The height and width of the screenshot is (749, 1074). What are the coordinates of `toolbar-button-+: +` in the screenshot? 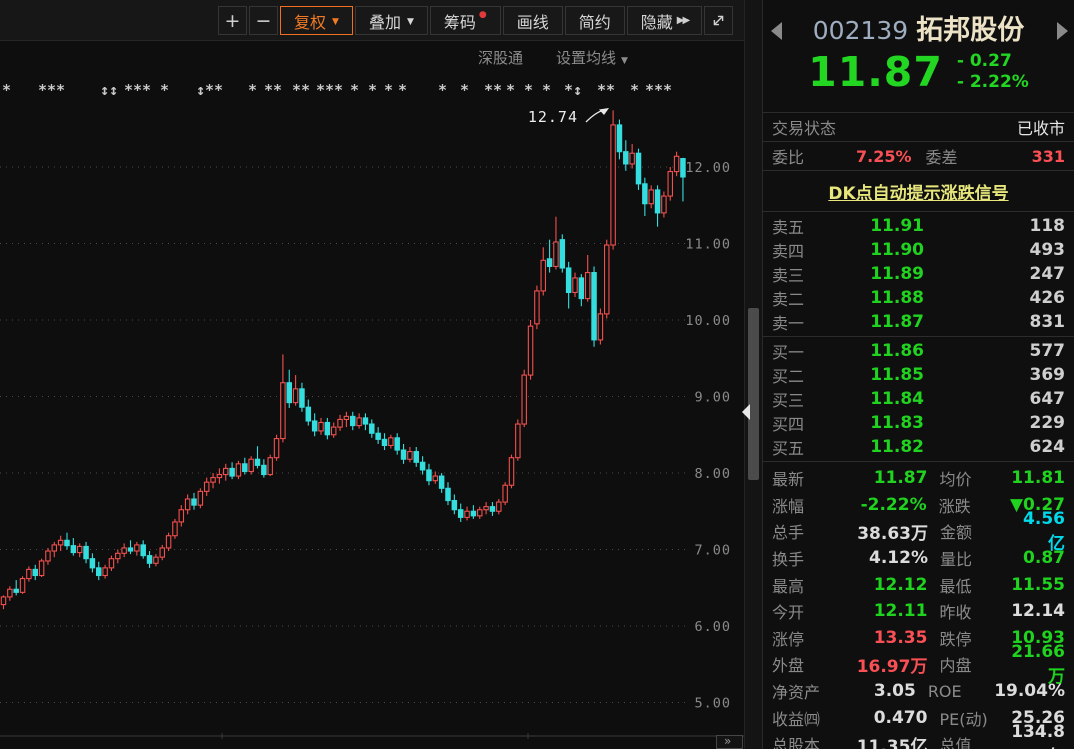 It's located at (232, 20).